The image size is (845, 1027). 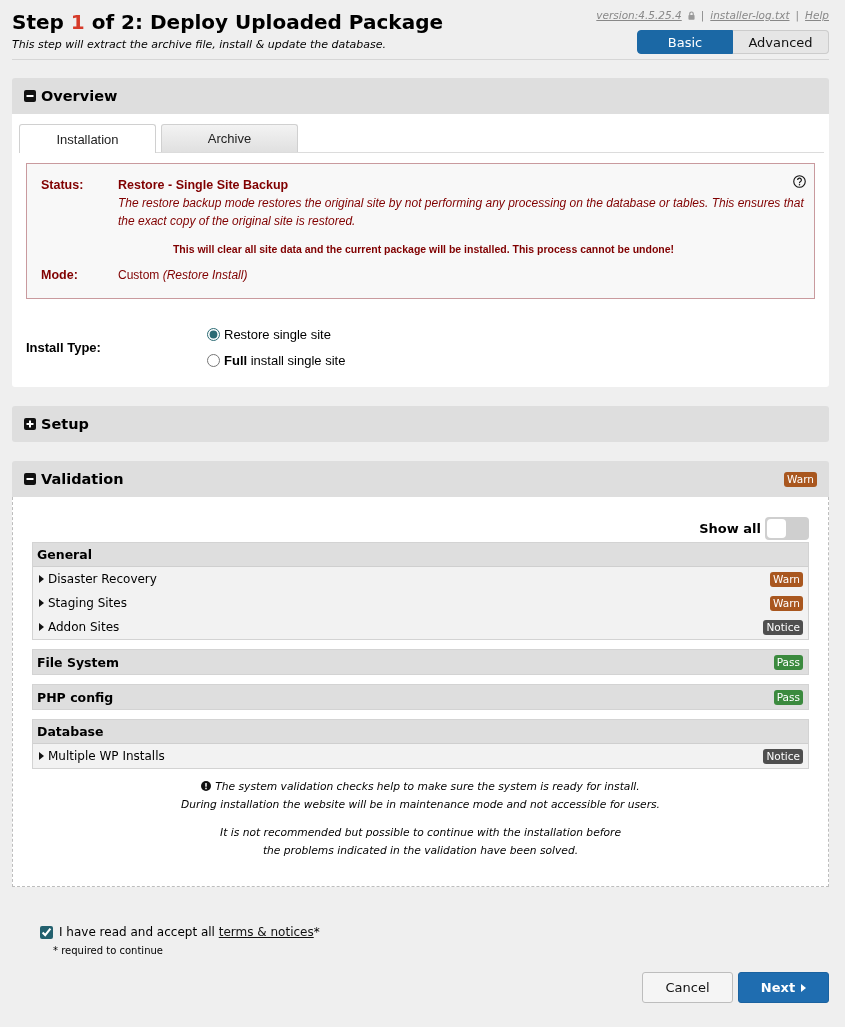 What do you see at coordinates (420, 555) in the screenshot?
I see `group-header: General` at bounding box center [420, 555].